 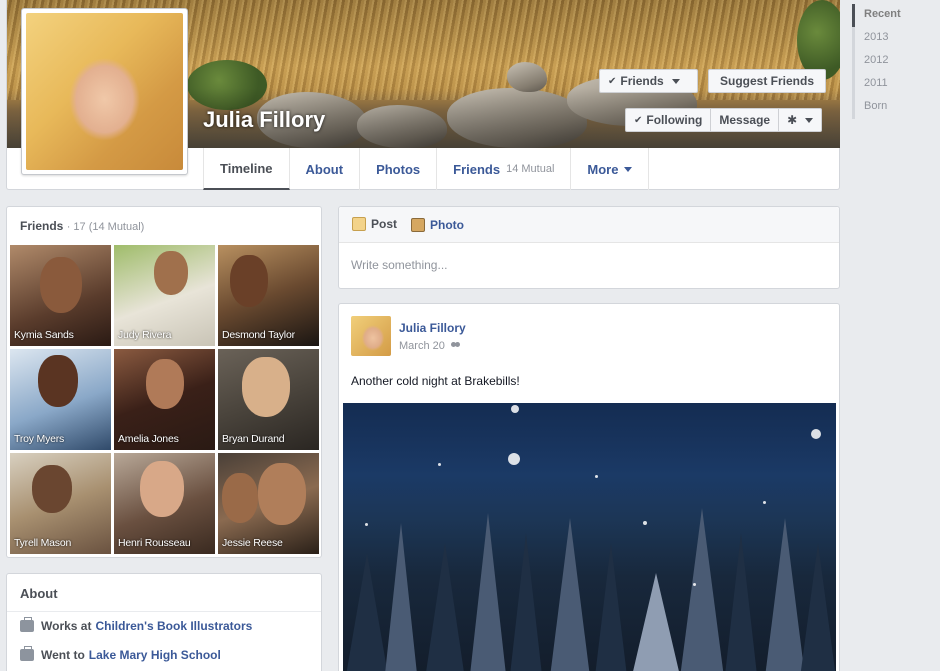 What do you see at coordinates (325, 169) in the screenshot?
I see `tab-about: About` at bounding box center [325, 169].